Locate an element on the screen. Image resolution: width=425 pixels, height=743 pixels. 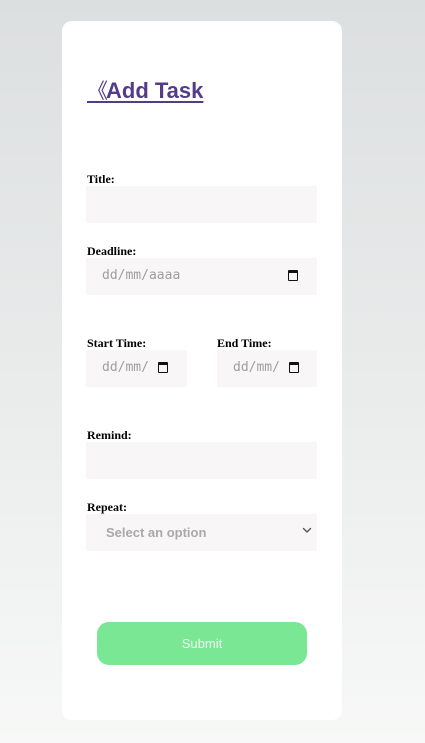
deadline-label: Deadline: is located at coordinates (112, 251).